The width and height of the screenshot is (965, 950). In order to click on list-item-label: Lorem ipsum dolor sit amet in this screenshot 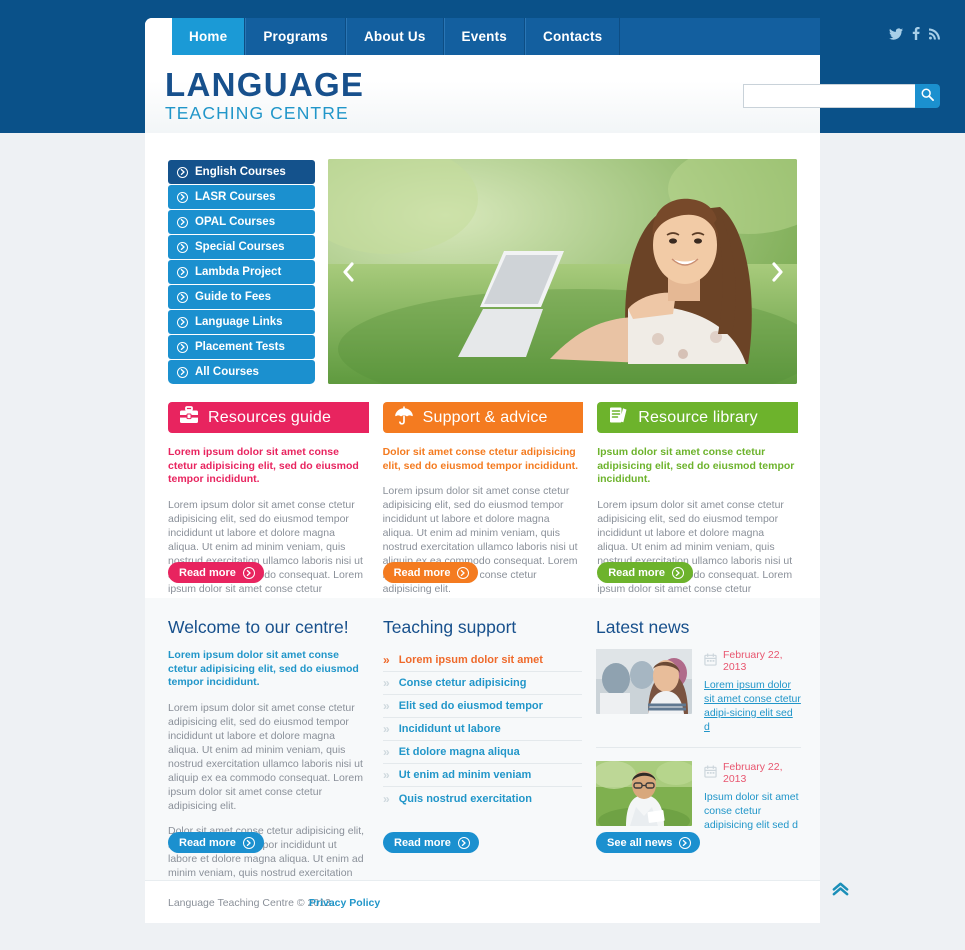, I will do `click(470, 660)`.